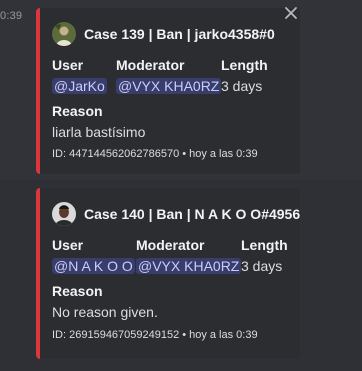 The width and height of the screenshot is (362, 371). I want to click on field-user: User @JarKo, so click(79, 76).